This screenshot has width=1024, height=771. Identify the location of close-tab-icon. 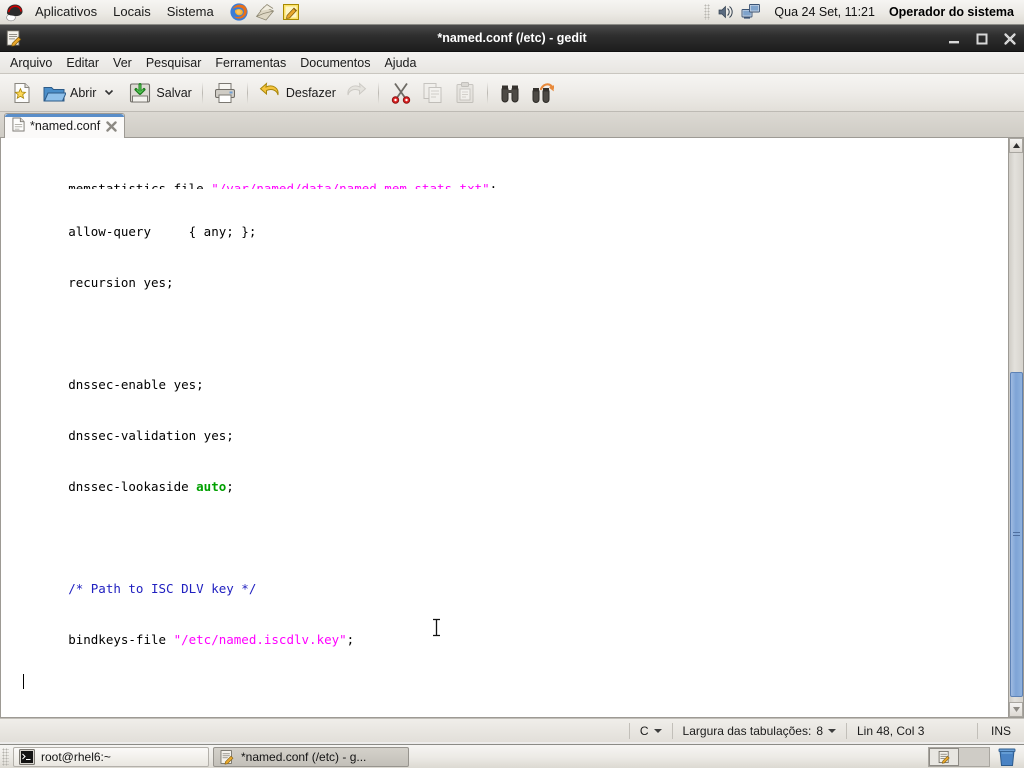
(111, 126).